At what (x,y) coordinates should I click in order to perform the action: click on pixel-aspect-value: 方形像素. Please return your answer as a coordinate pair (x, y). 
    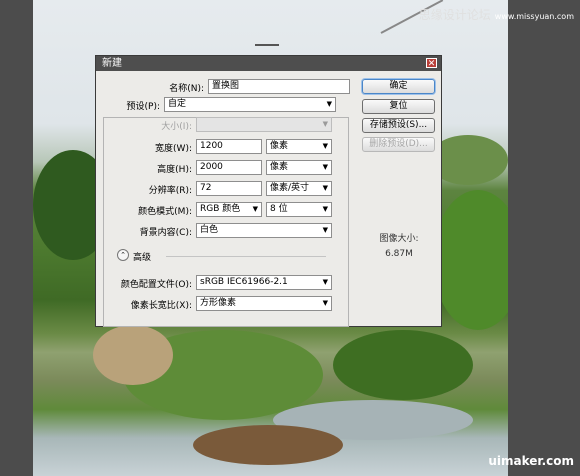
    Looking at the image, I should click on (218, 303).